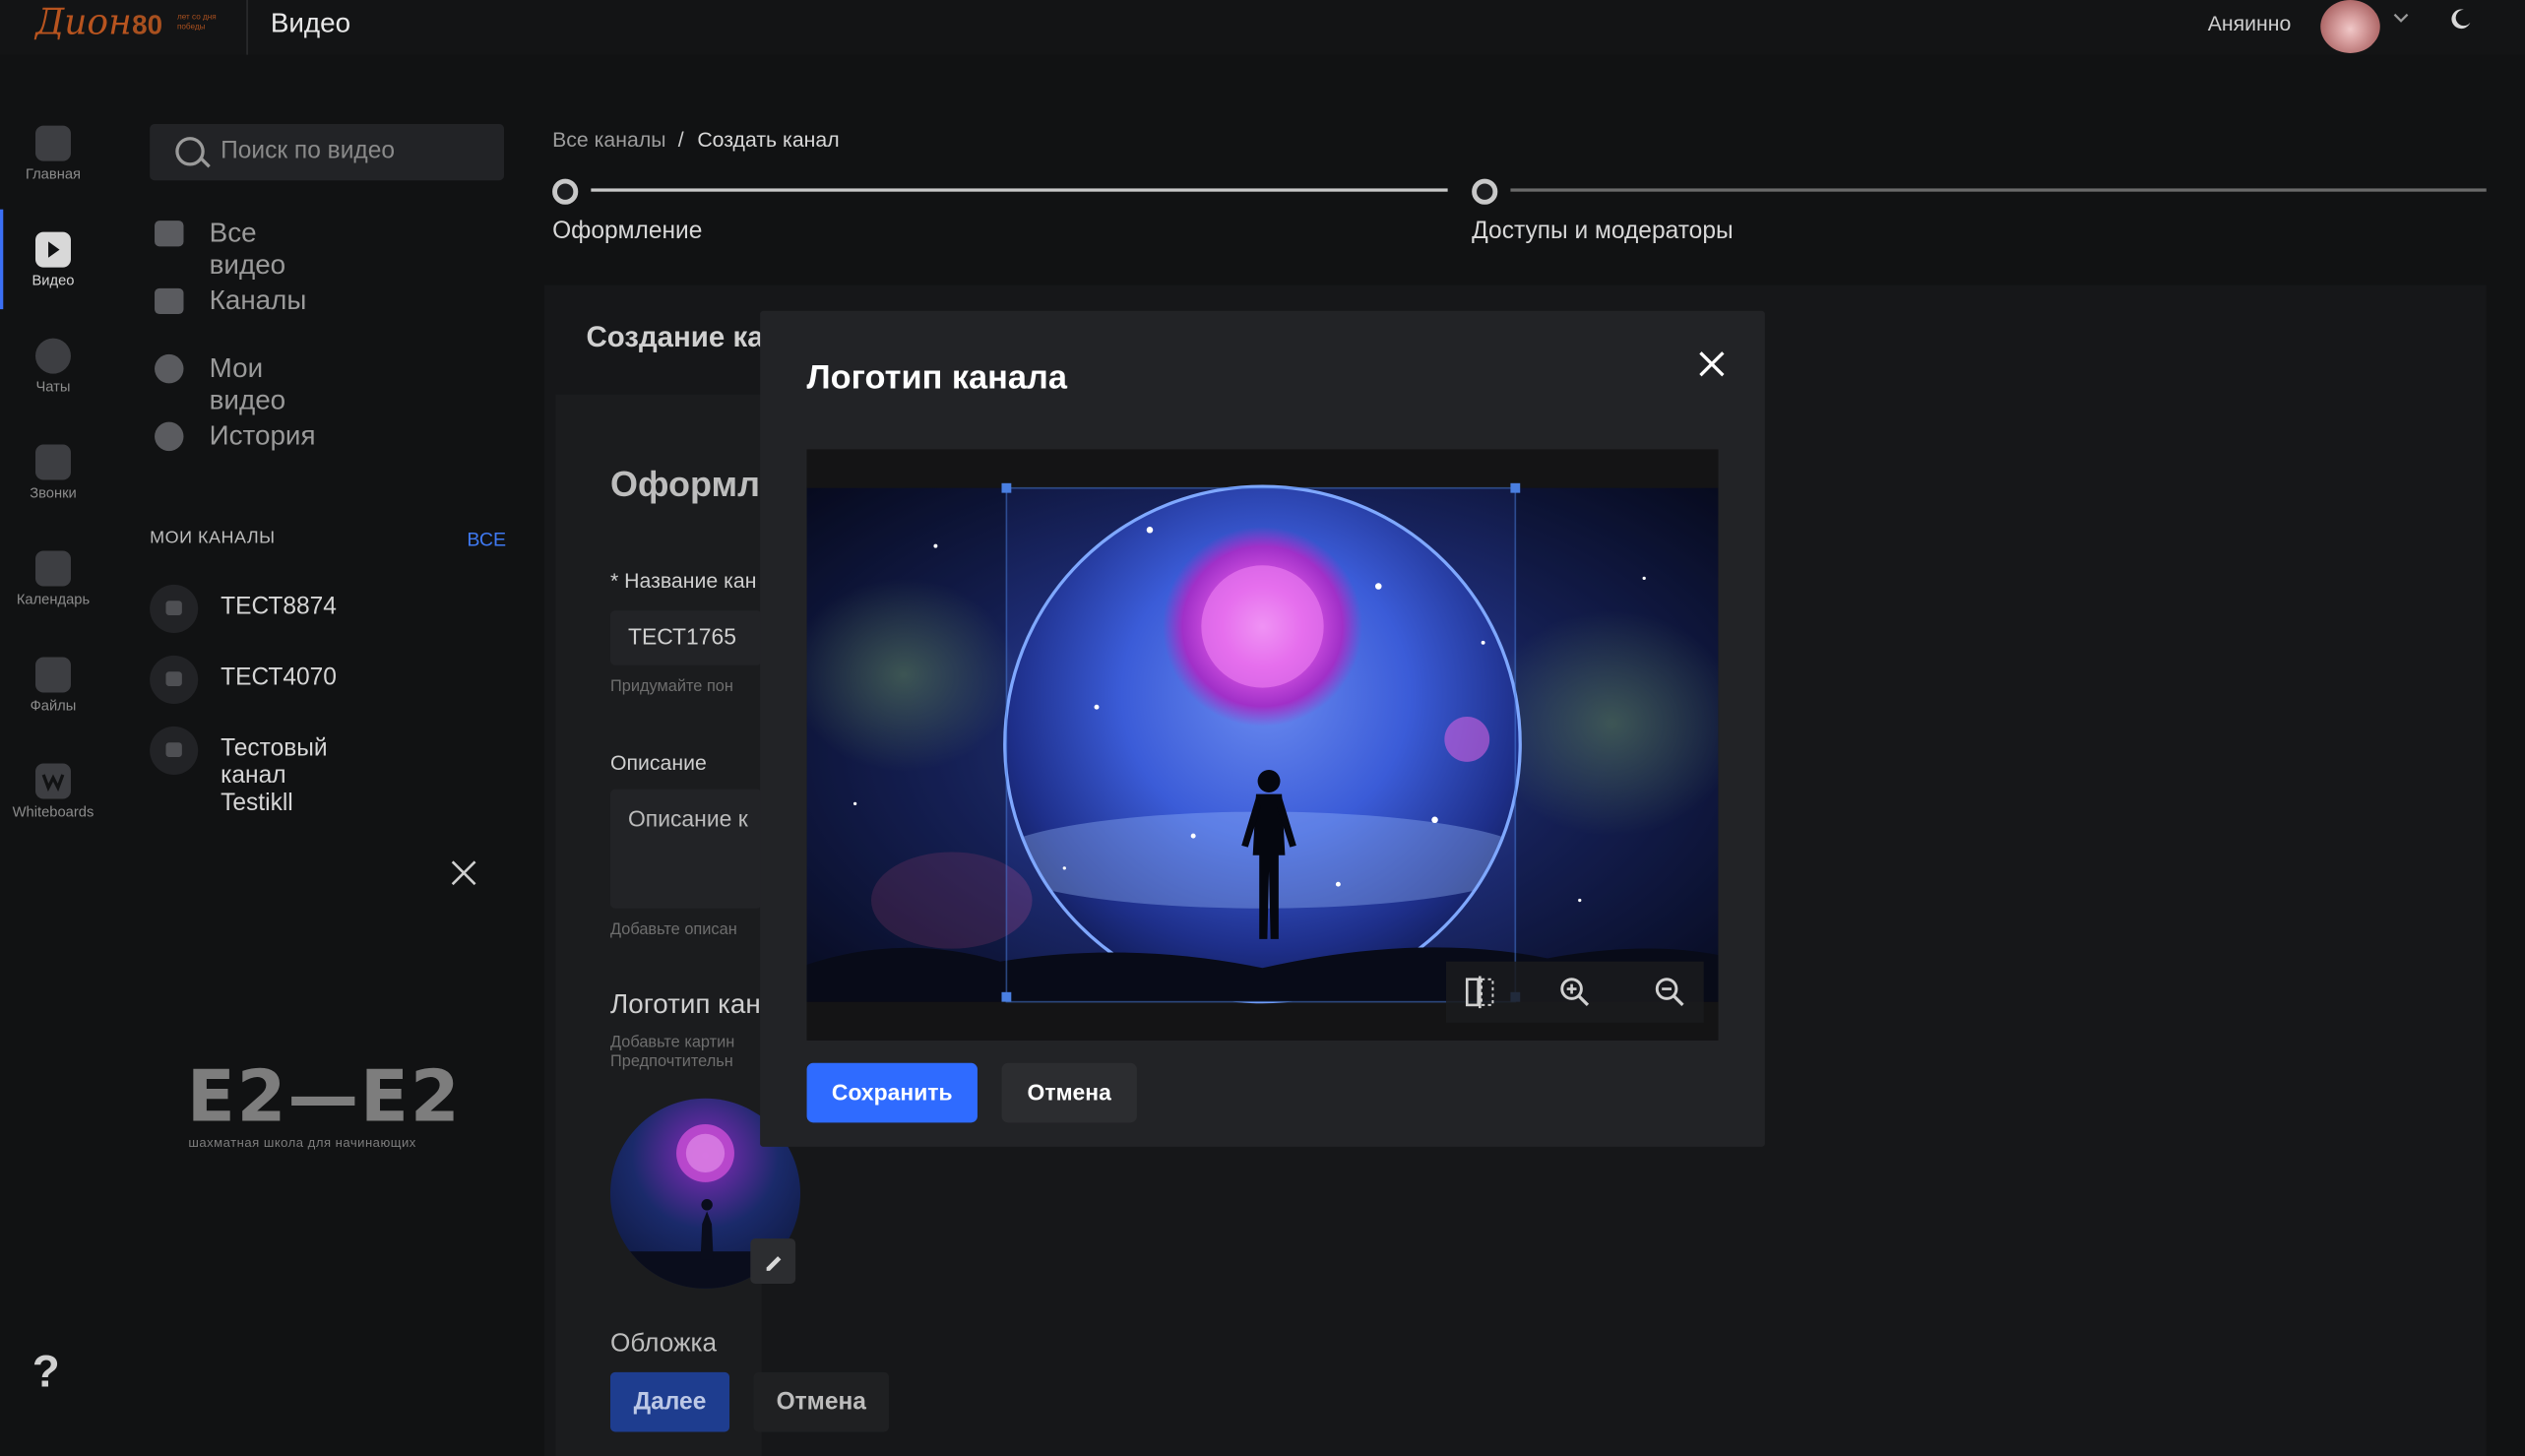 This screenshot has height=1456, width=2525. What do you see at coordinates (1480, 992) in the screenshot?
I see `flip-horizontal-icon` at bounding box center [1480, 992].